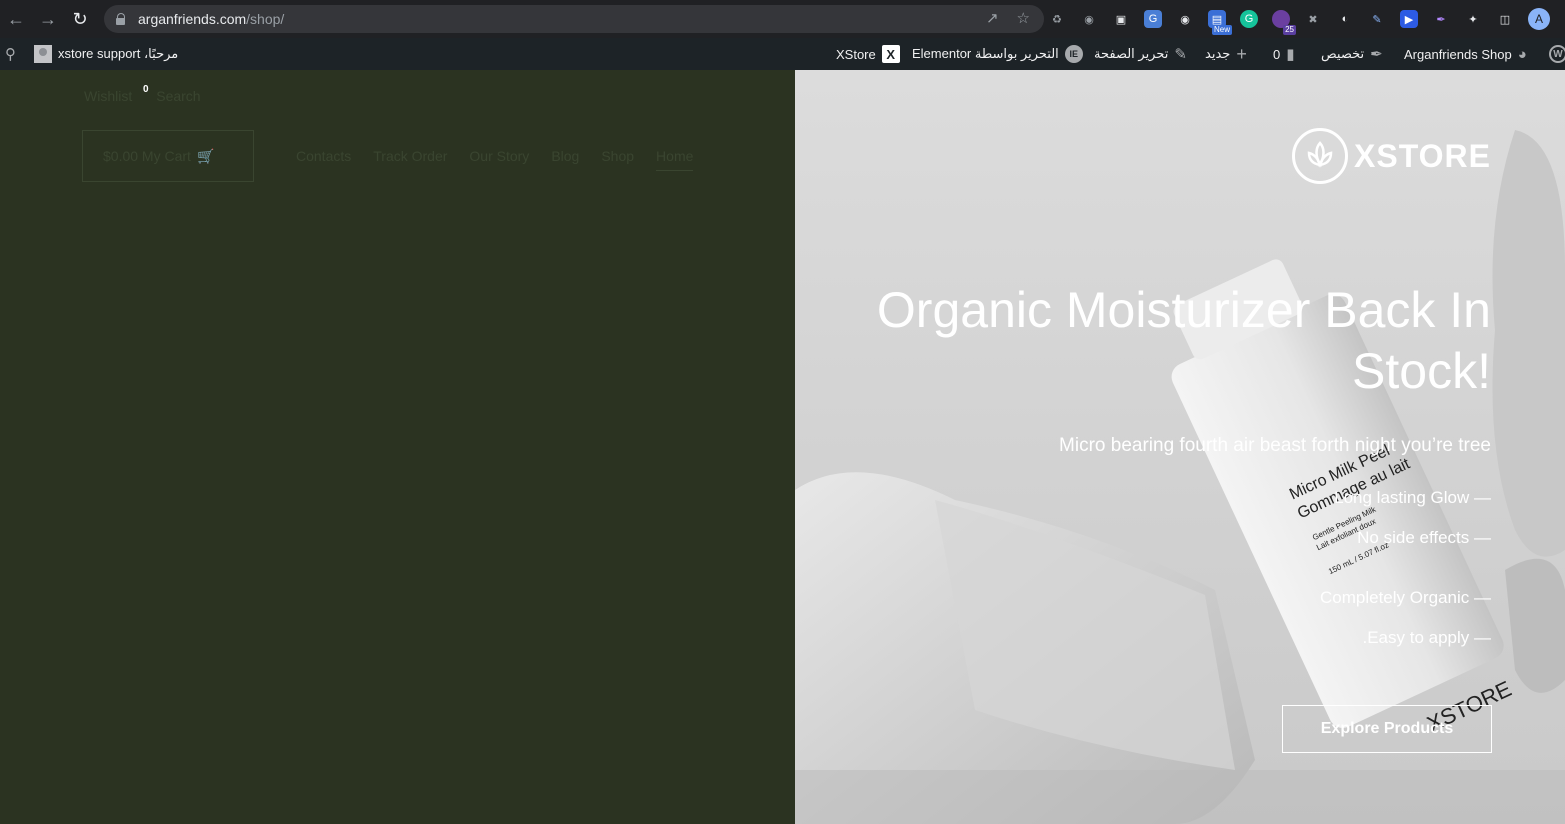 The height and width of the screenshot is (824, 1565). I want to click on admin-search-icon: ⚲, so click(10, 54).